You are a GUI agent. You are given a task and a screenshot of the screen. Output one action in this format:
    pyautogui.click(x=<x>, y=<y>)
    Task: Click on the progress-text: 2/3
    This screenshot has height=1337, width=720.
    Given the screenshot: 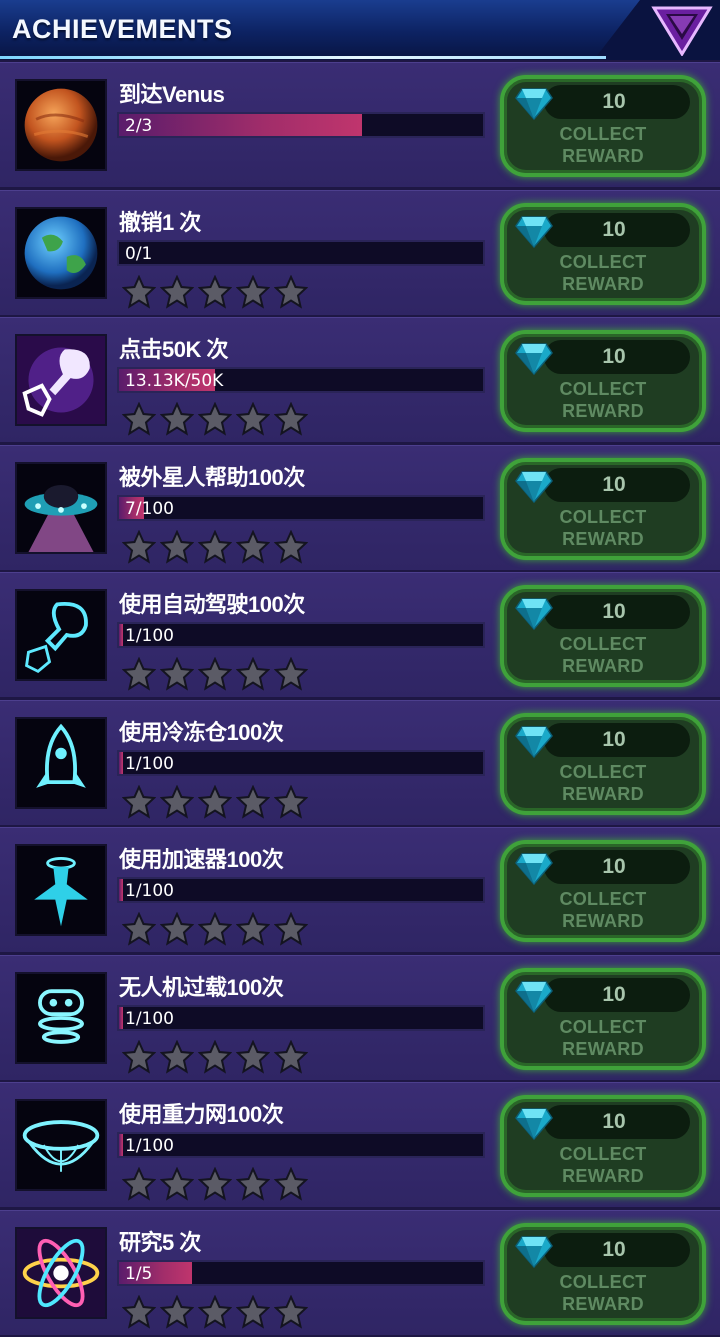 What is the action you would take?
    pyautogui.click(x=139, y=126)
    